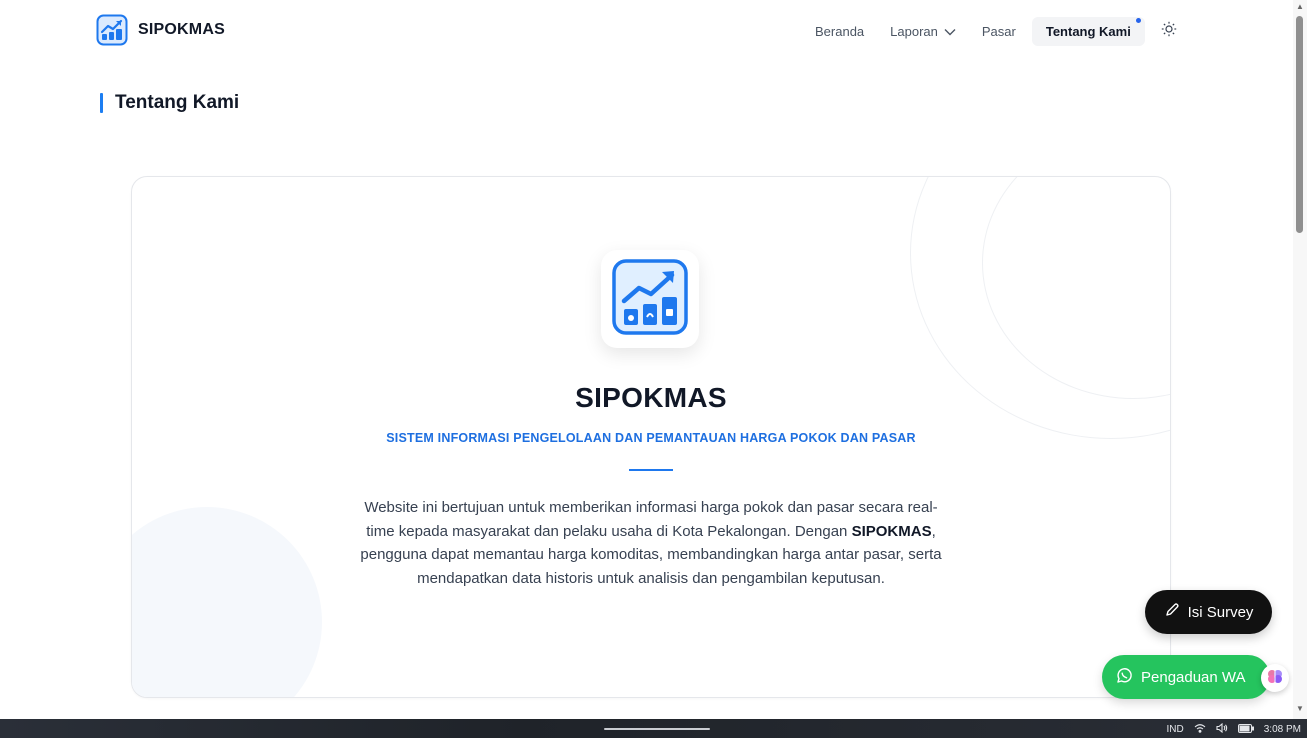 Image resolution: width=1307 pixels, height=738 pixels. What do you see at coordinates (651, 470) in the screenshot?
I see `title-divider` at bounding box center [651, 470].